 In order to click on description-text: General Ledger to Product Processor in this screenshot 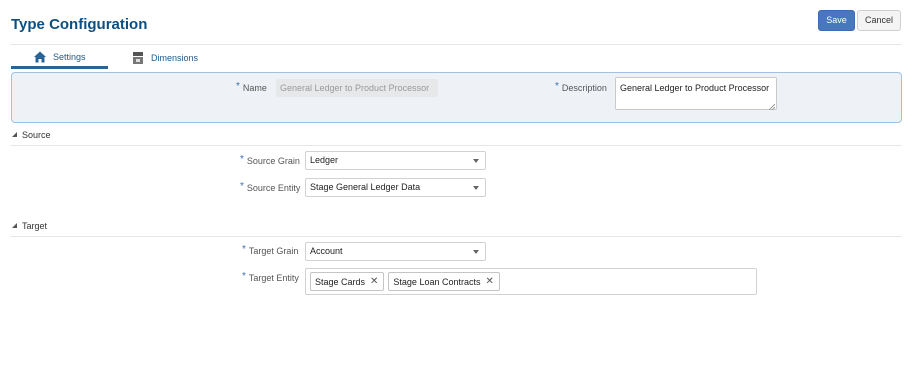, I will do `click(695, 88)`.